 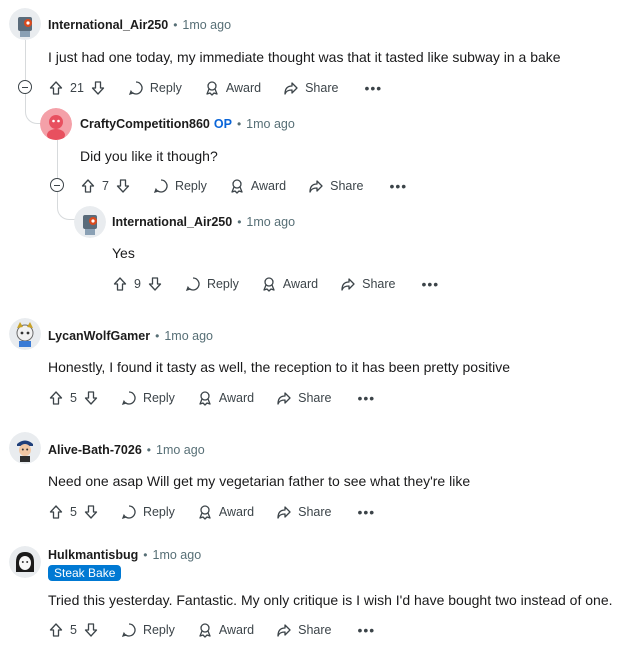 I want to click on author-name: Alive-Bath-7026, so click(x=95, y=450).